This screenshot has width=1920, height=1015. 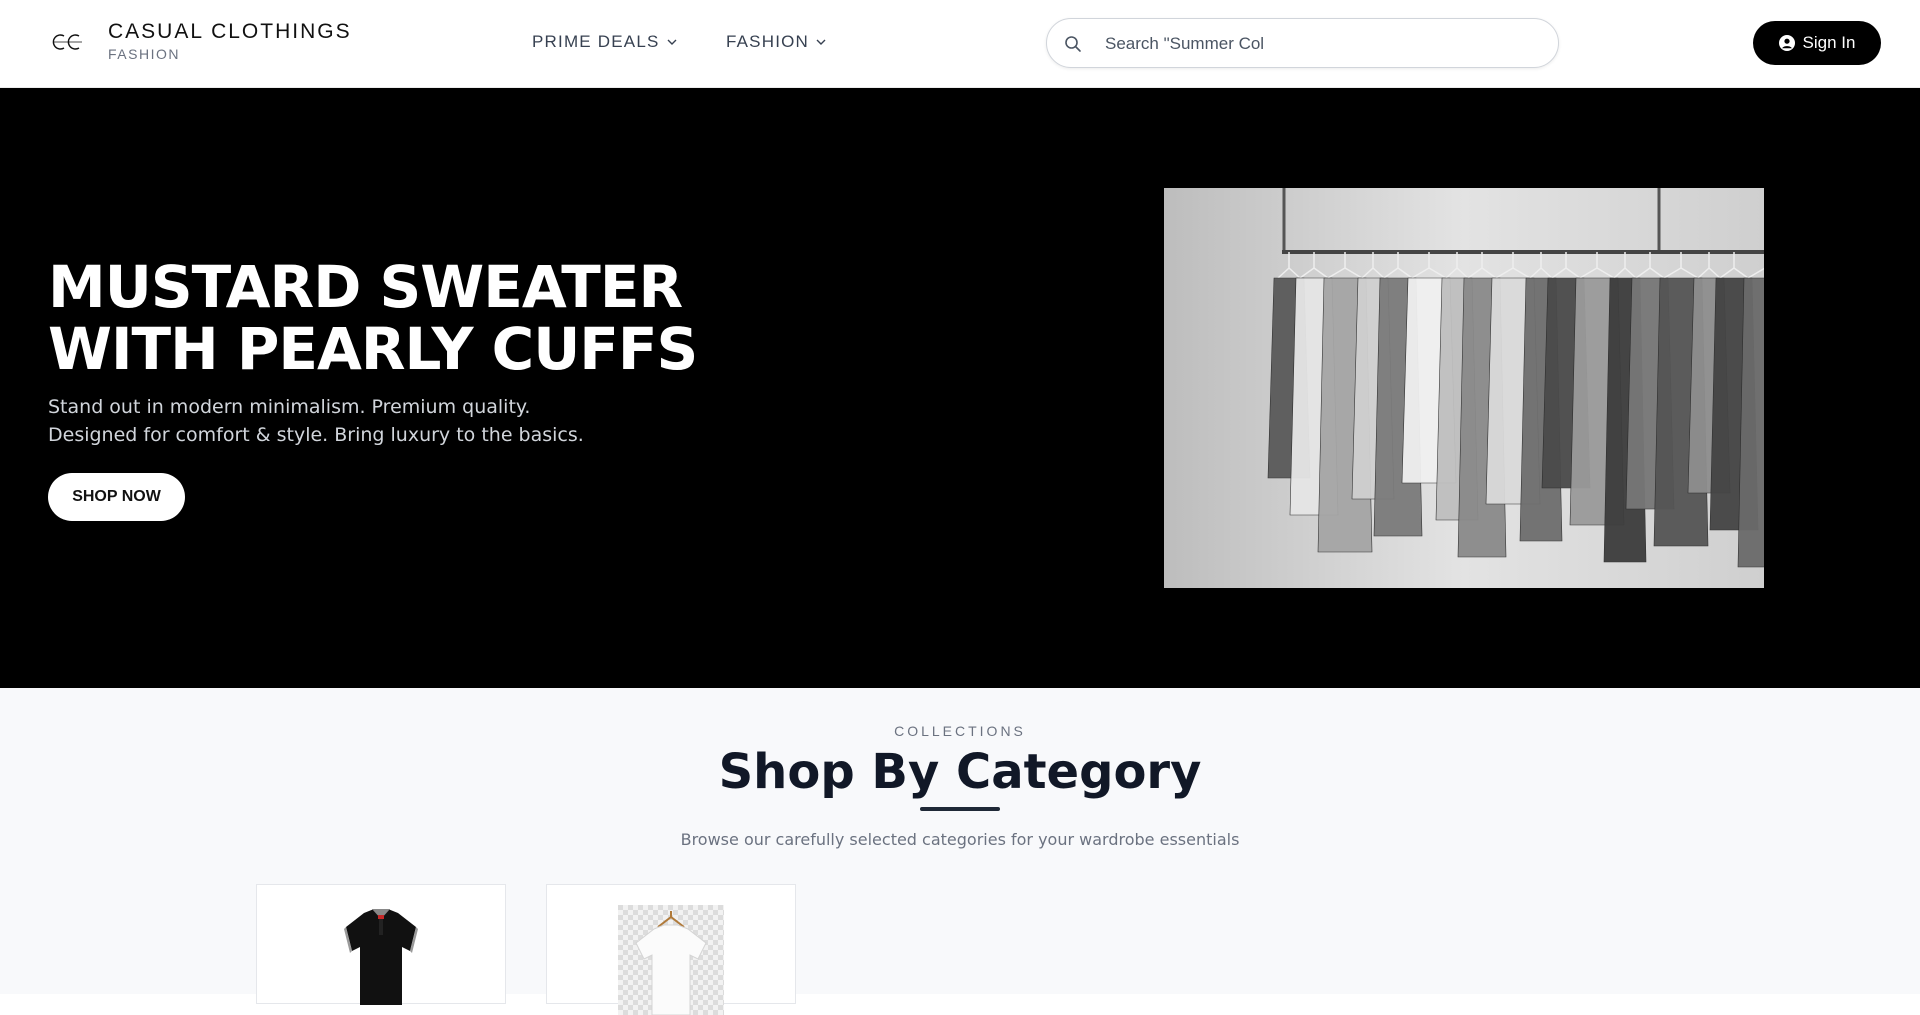 I want to click on hero-title: MUSTARD SWEATER WITH PEARLY CUFFS, so click(x=373, y=318).